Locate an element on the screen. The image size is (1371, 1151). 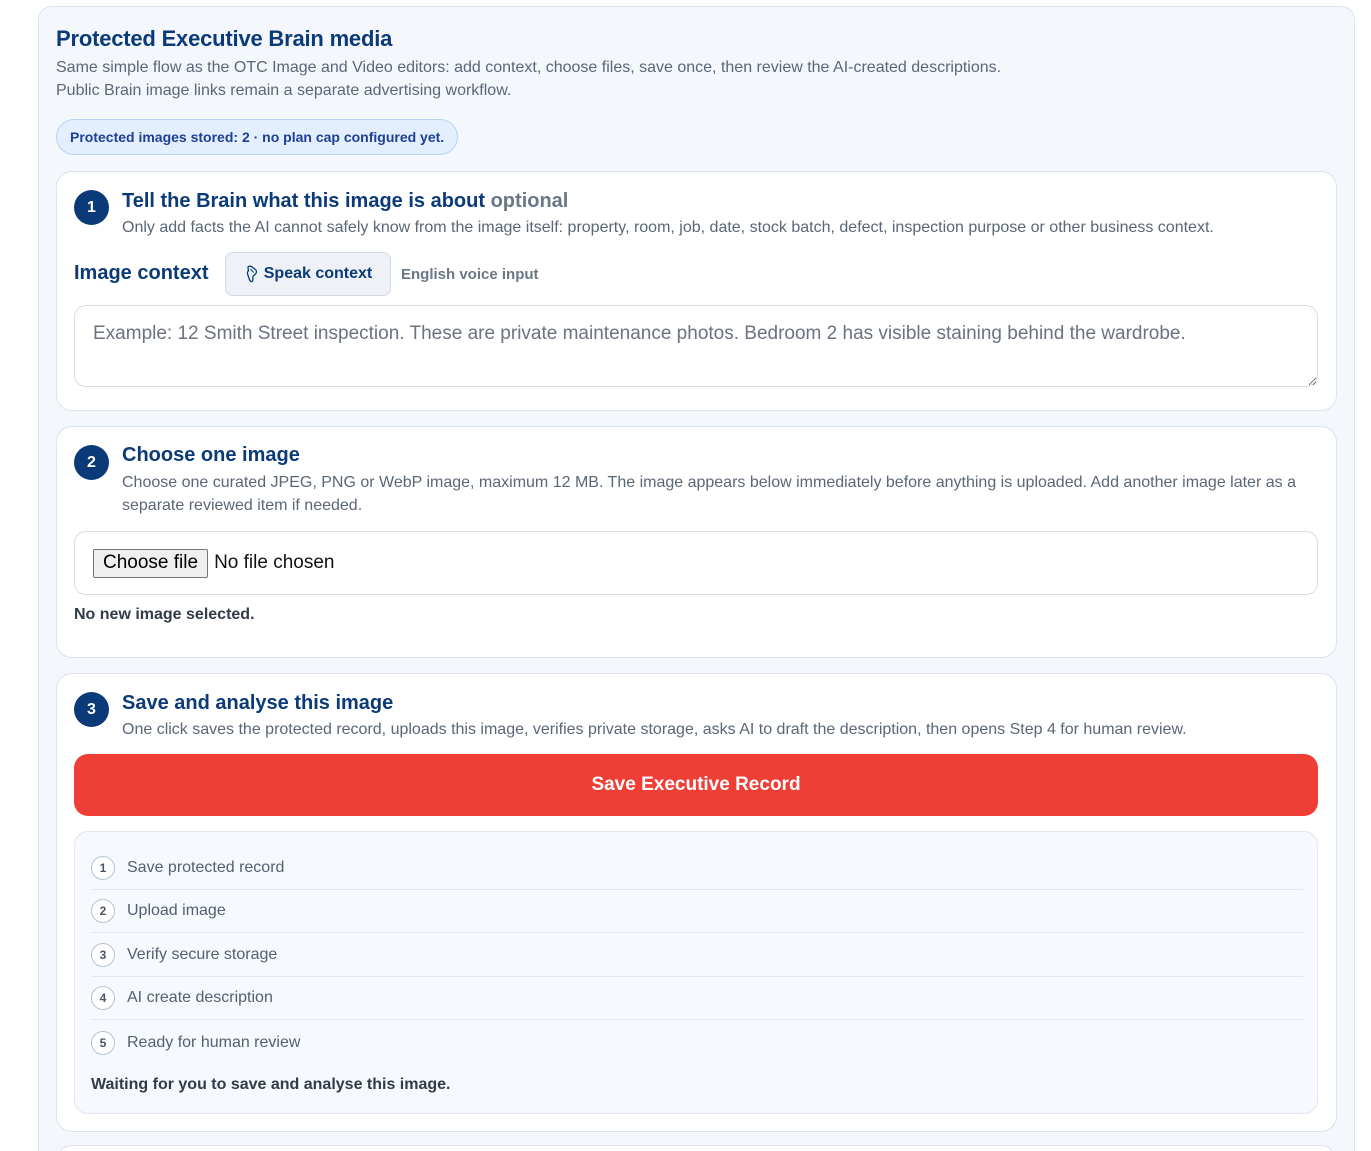
progress-step-number: 3 is located at coordinates (103, 955).